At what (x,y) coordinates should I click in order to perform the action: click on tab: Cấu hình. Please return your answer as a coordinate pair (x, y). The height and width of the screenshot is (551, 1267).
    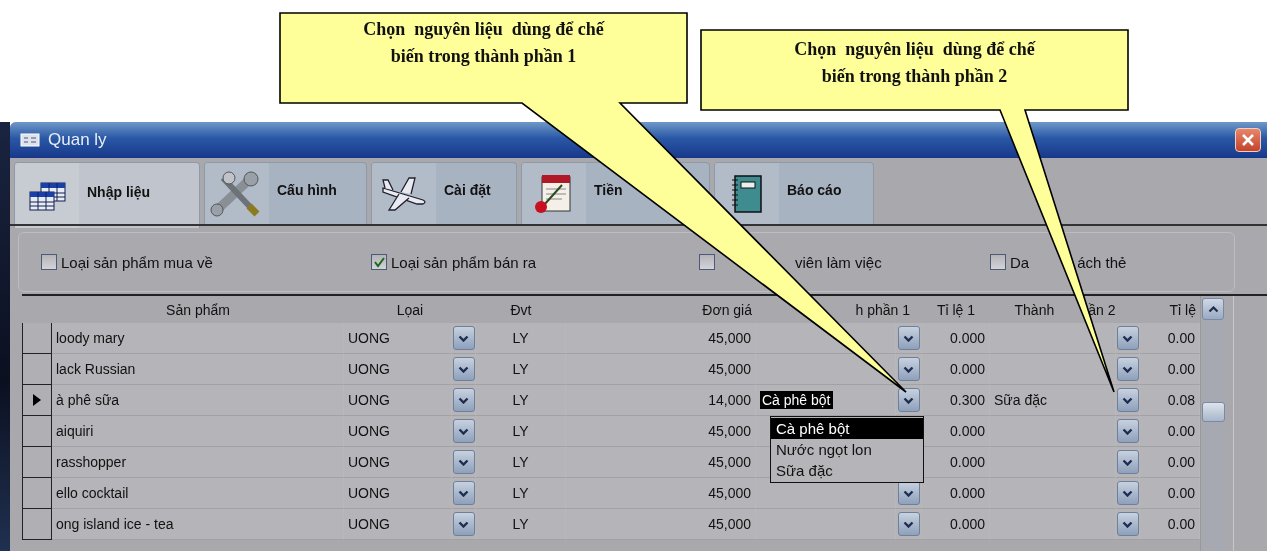
    Looking at the image, I should click on (285, 193).